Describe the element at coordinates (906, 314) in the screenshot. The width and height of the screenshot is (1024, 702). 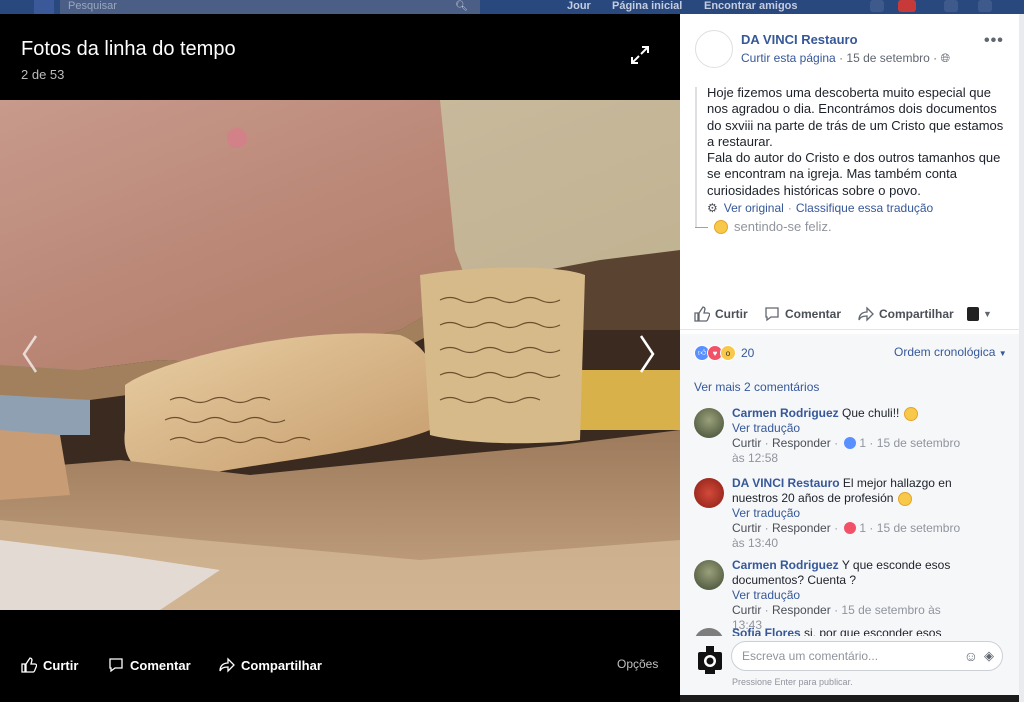
I see `share-button: Compartilhar` at that location.